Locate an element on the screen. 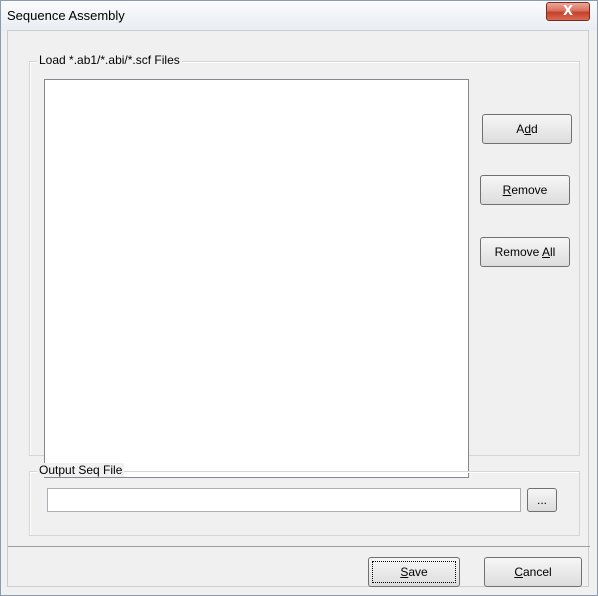  save-button: Save is located at coordinates (414, 572).